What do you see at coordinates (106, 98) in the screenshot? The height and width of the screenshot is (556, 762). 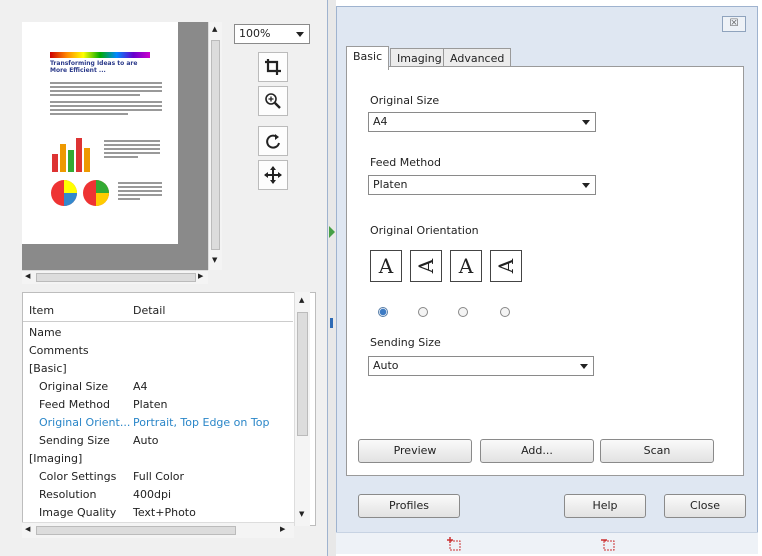 I see `page-text-block` at bounding box center [106, 98].